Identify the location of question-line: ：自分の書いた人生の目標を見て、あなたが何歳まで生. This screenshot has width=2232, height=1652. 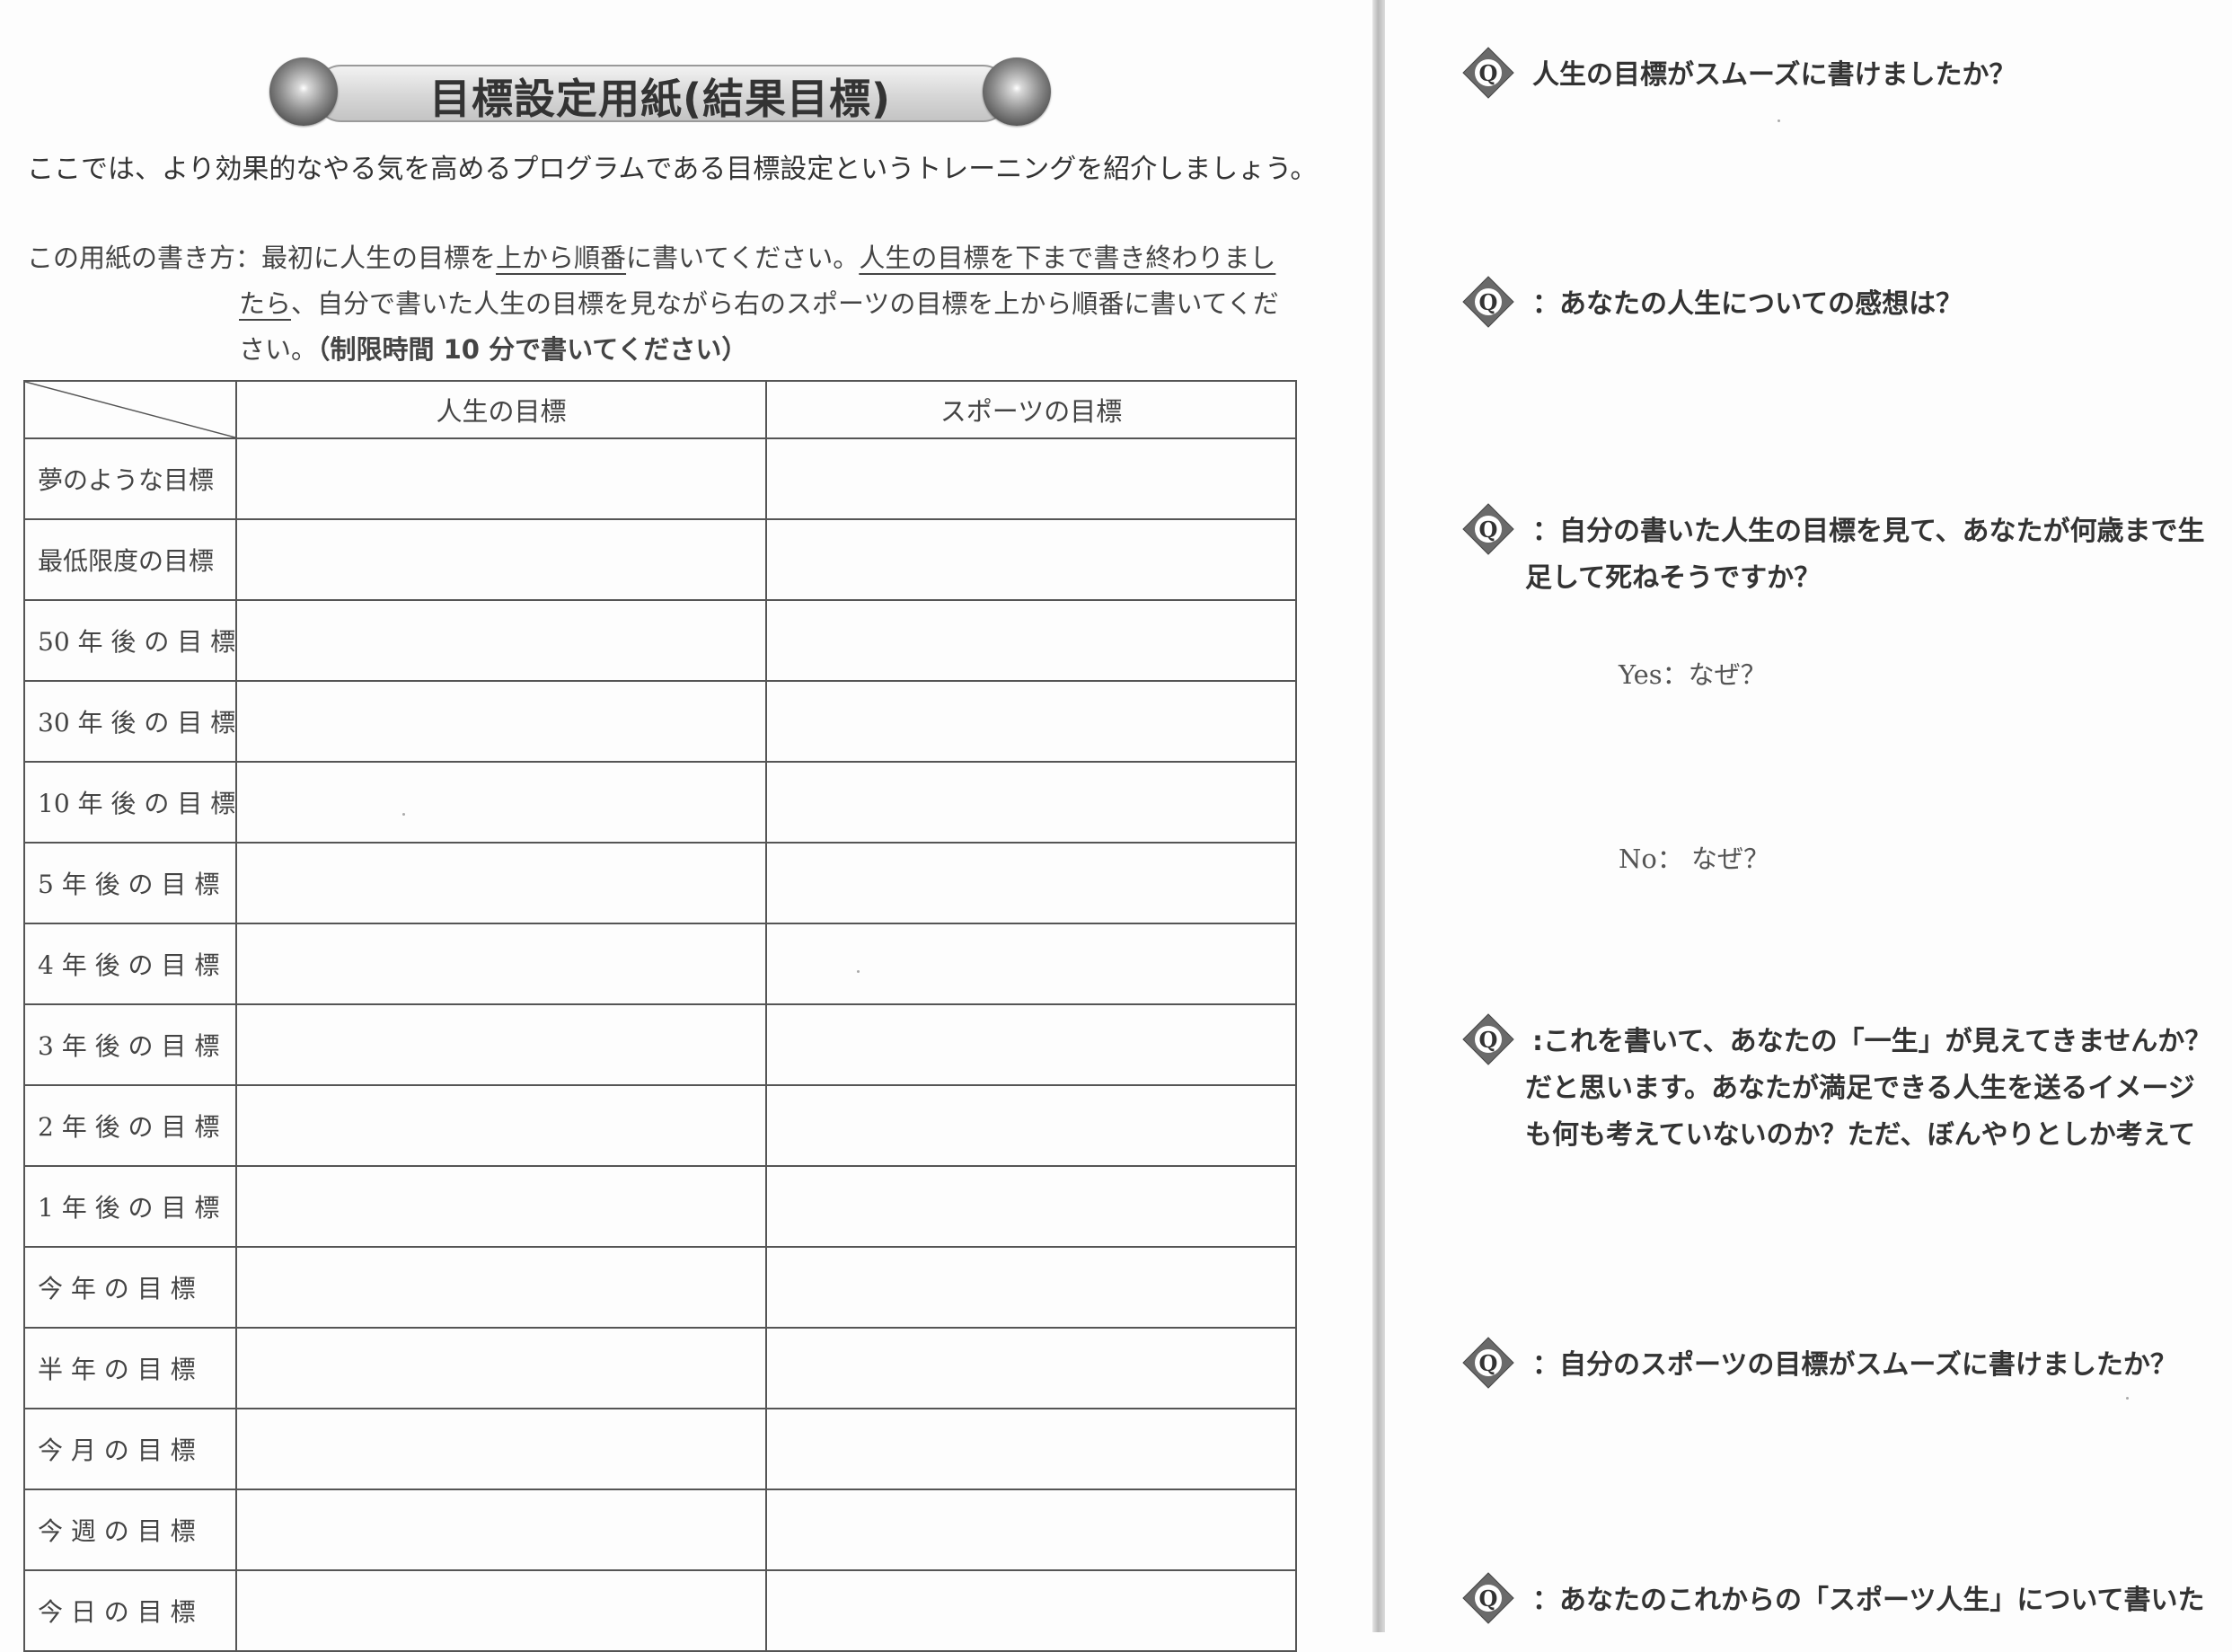
(1868, 531).